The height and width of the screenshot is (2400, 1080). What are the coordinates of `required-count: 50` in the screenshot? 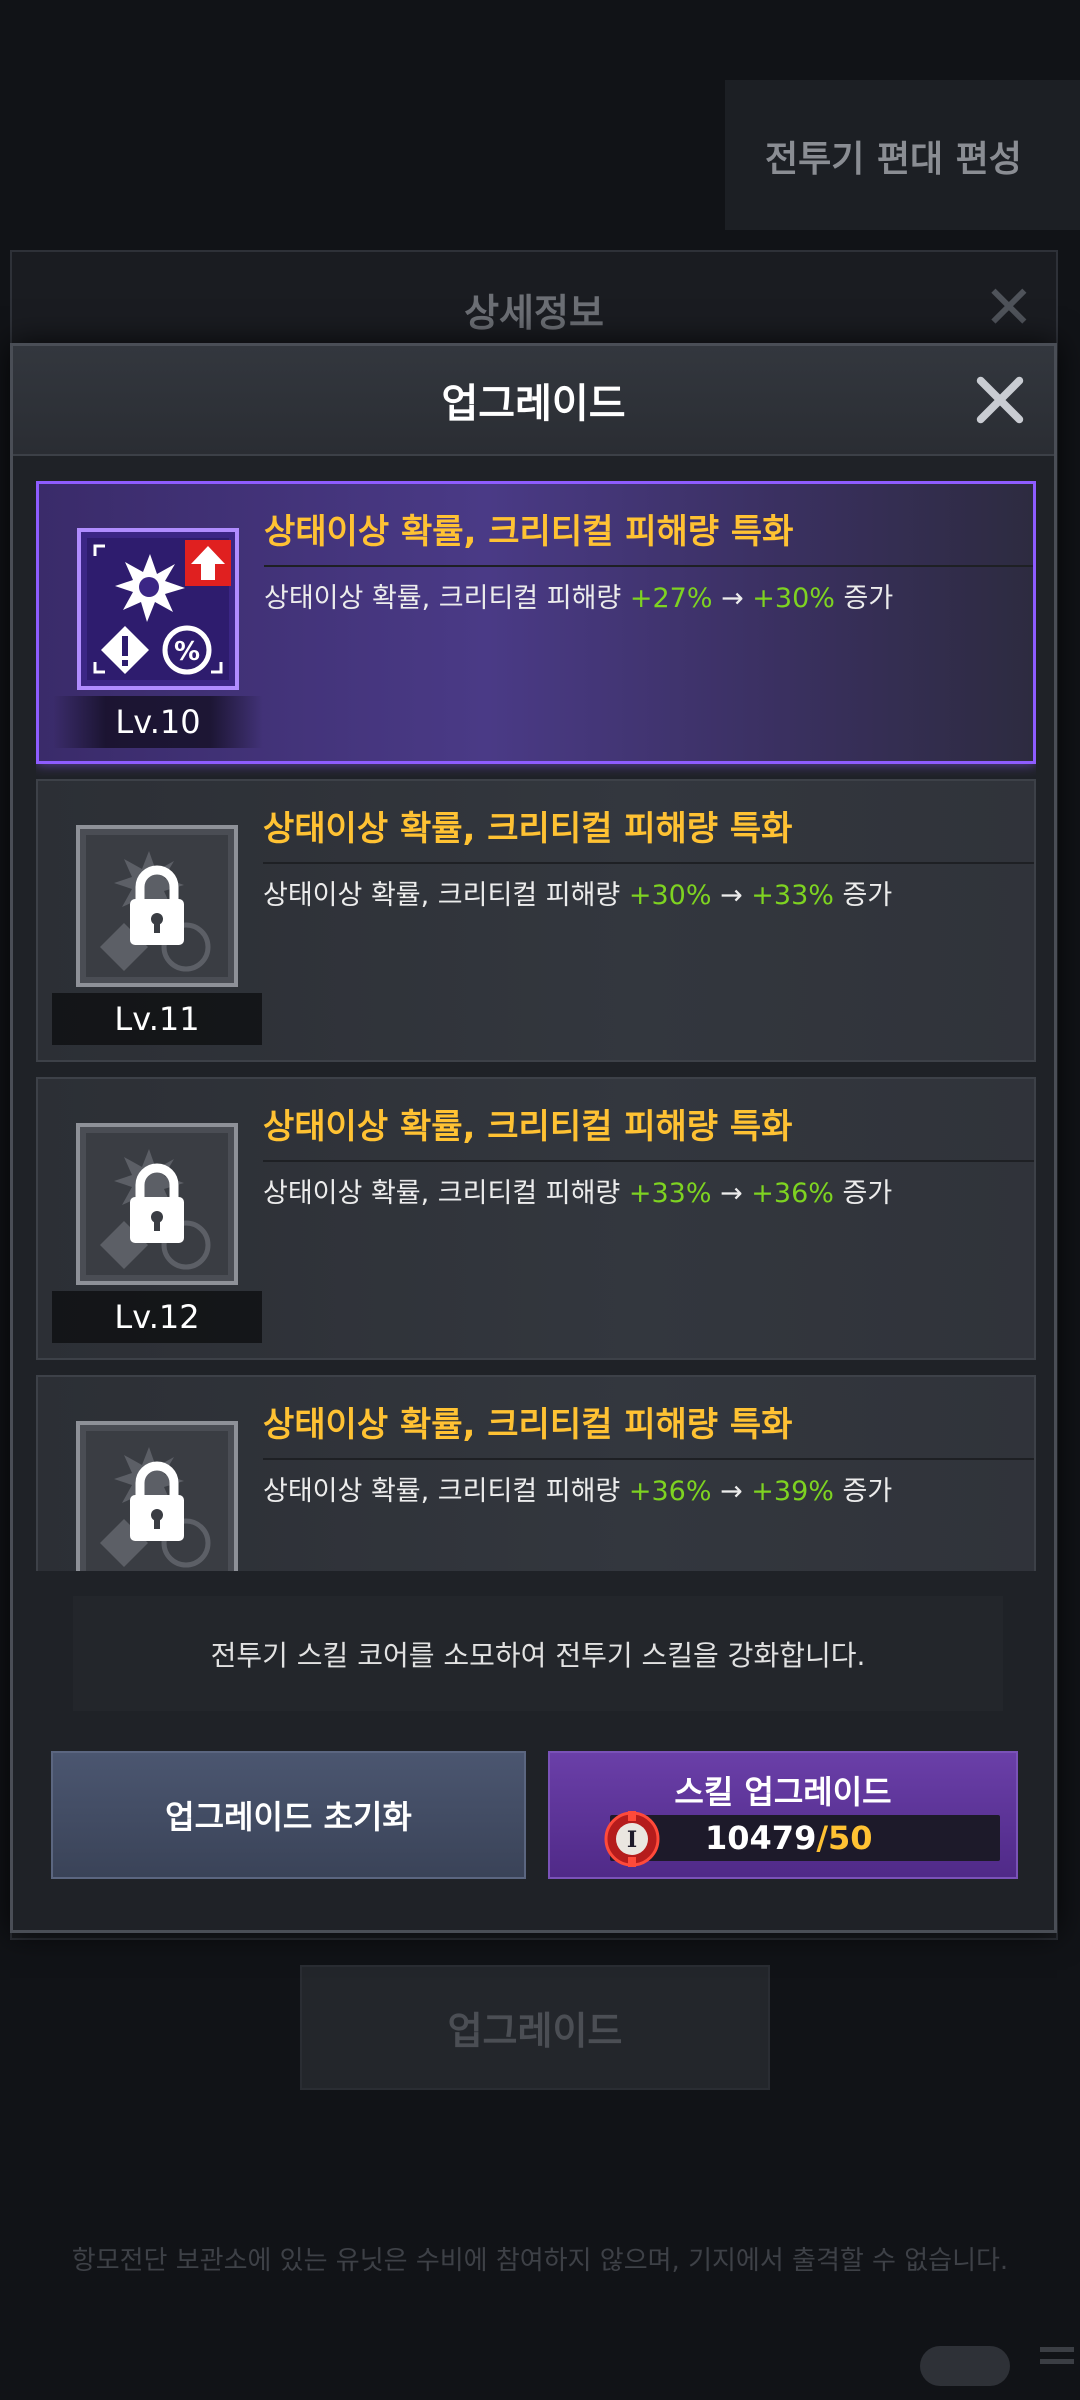 It's located at (850, 1838).